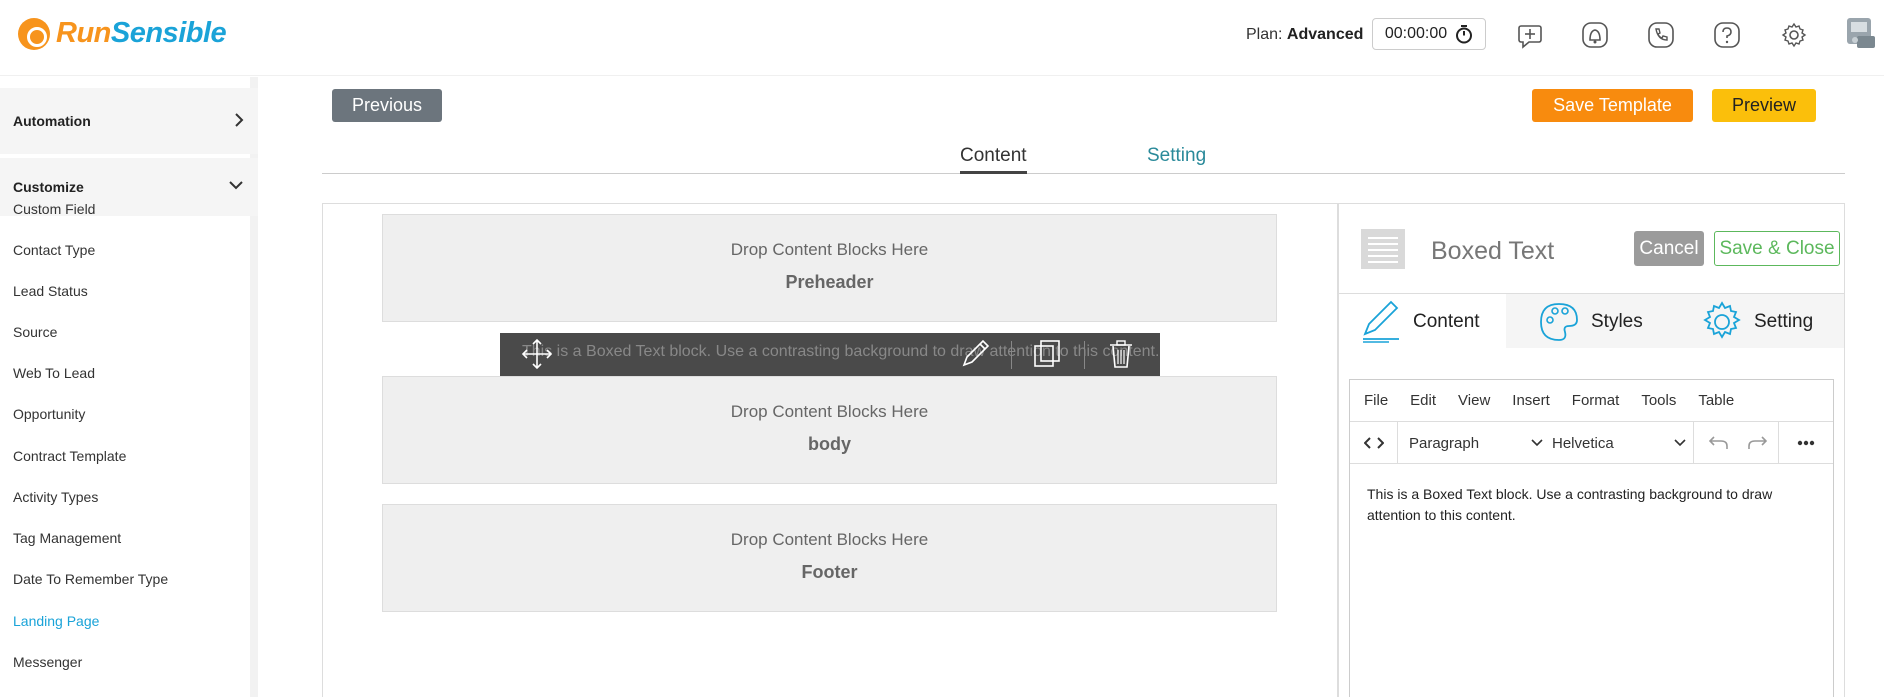 The image size is (1884, 697). What do you see at coordinates (829, 430) in the screenshot?
I see `drop-zone-body: Drop Content Blocks Here body` at bounding box center [829, 430].